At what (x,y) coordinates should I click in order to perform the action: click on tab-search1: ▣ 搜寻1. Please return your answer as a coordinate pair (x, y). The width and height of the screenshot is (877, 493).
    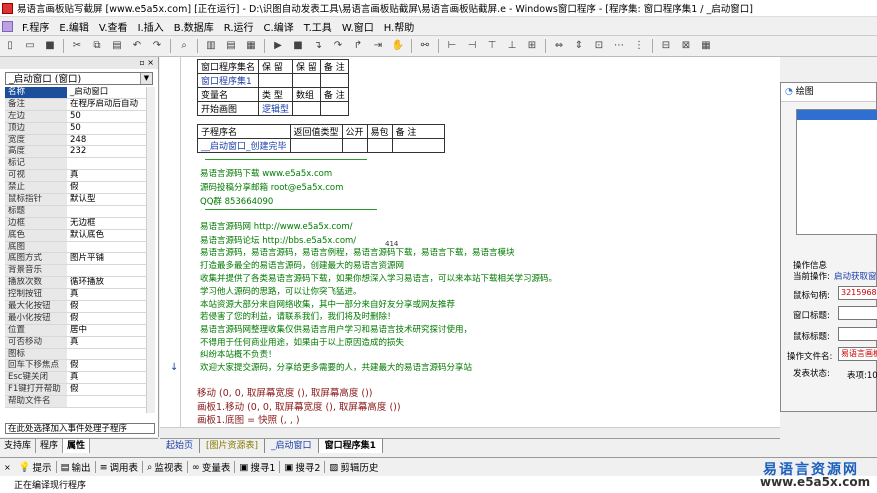
    Looking at the image, I should click on (257, 467).